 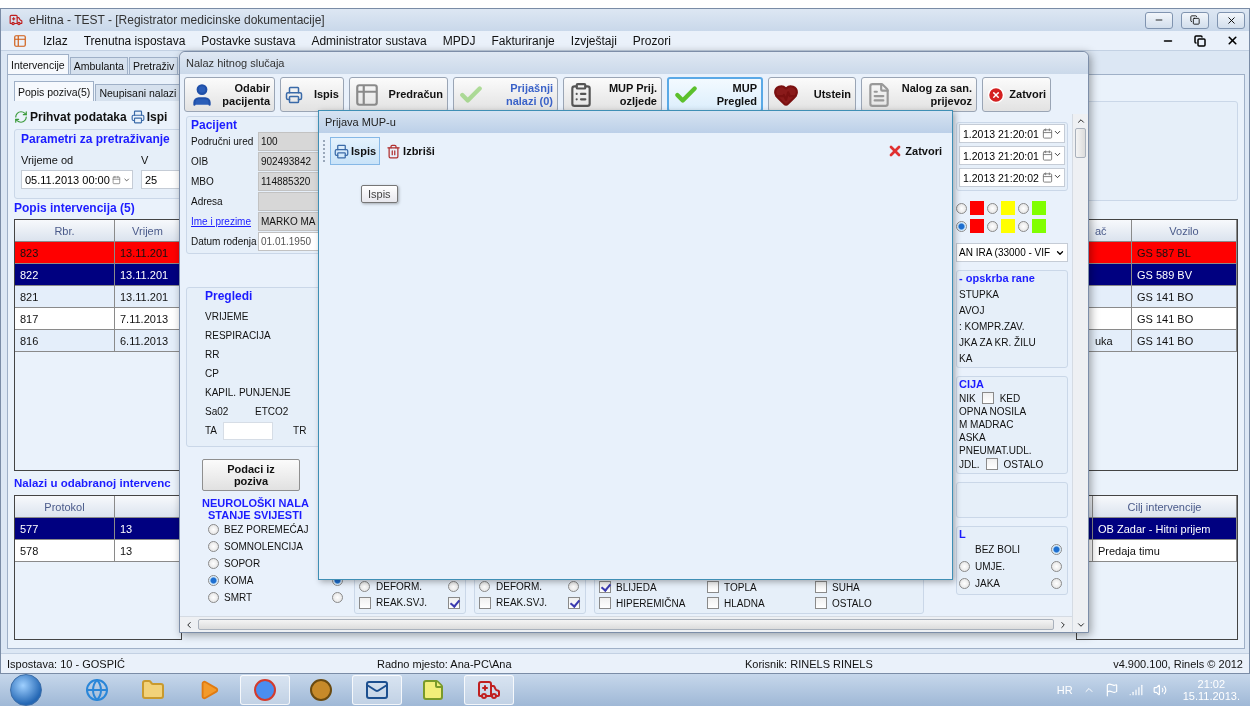 What do you see at coordinates (98, 65) in the screenshot?
I see `tab: Ambulanta` at bounding box center [98, 65].